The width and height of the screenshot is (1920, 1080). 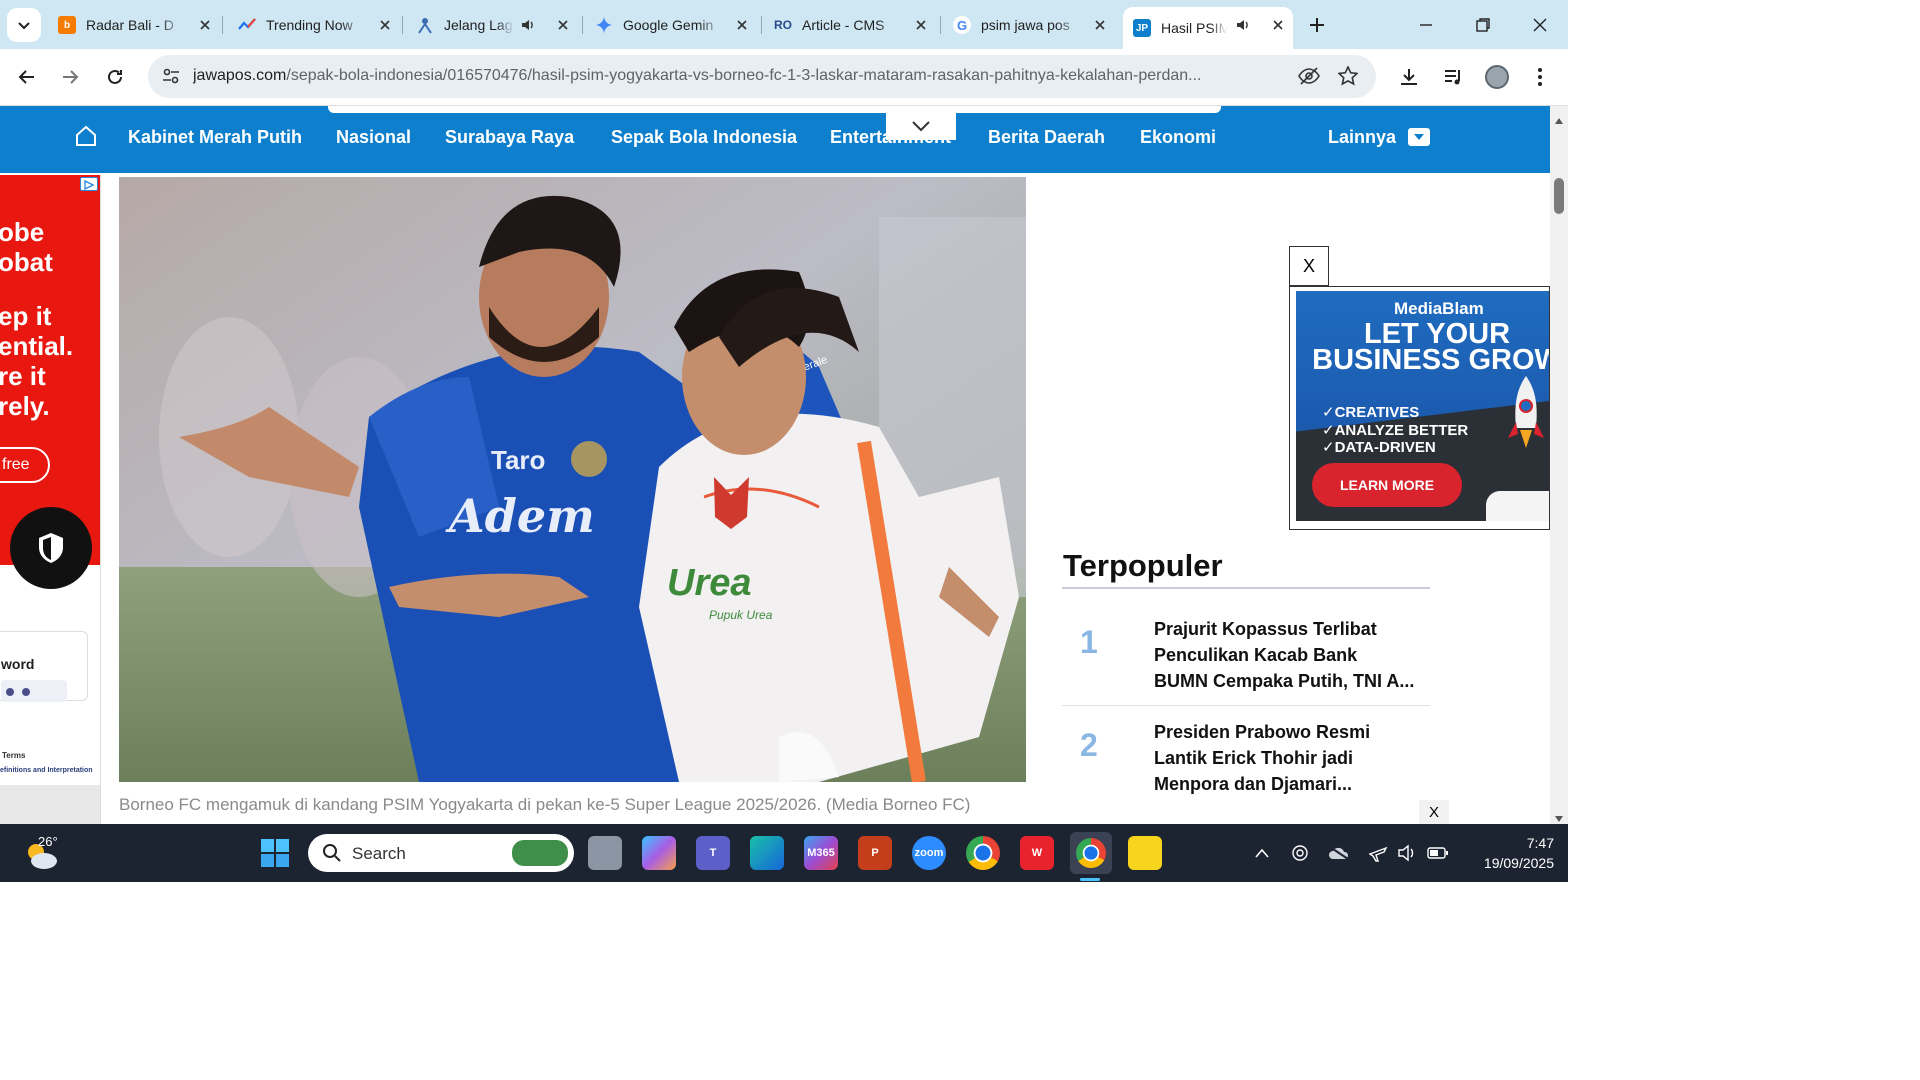 What do you see at coordinates (1483, 25) in the screenshot?
I see `restore-button` at bounding box center [1483, 25].